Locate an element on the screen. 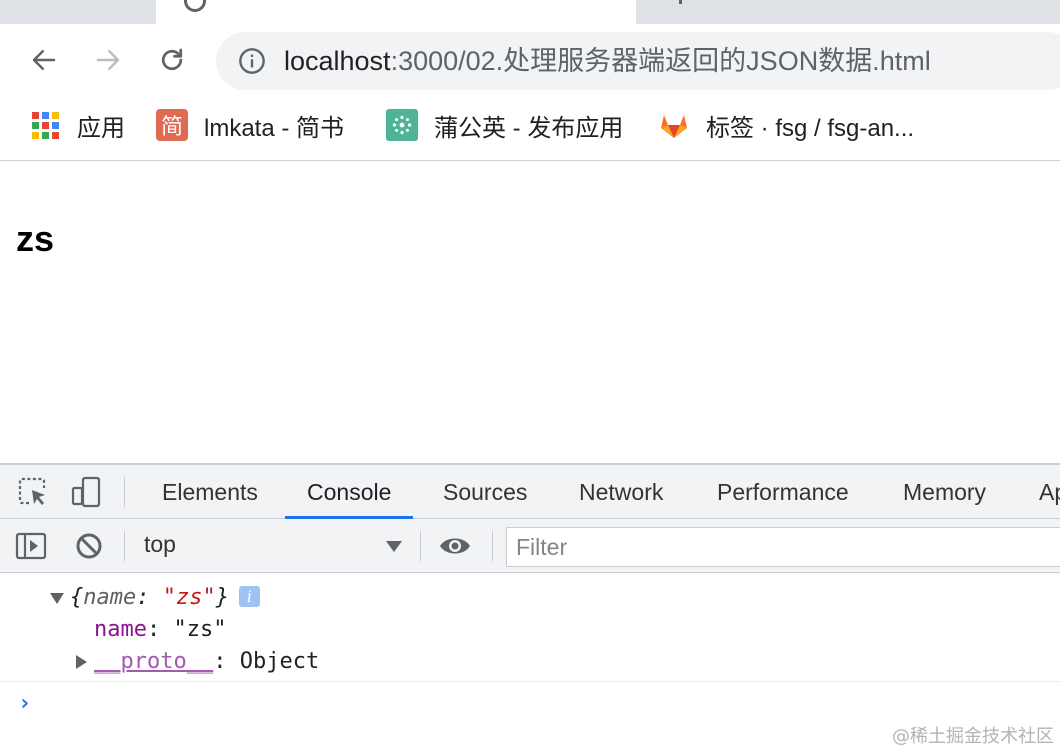  gitlab-icon is located at coordinates (674, 125).